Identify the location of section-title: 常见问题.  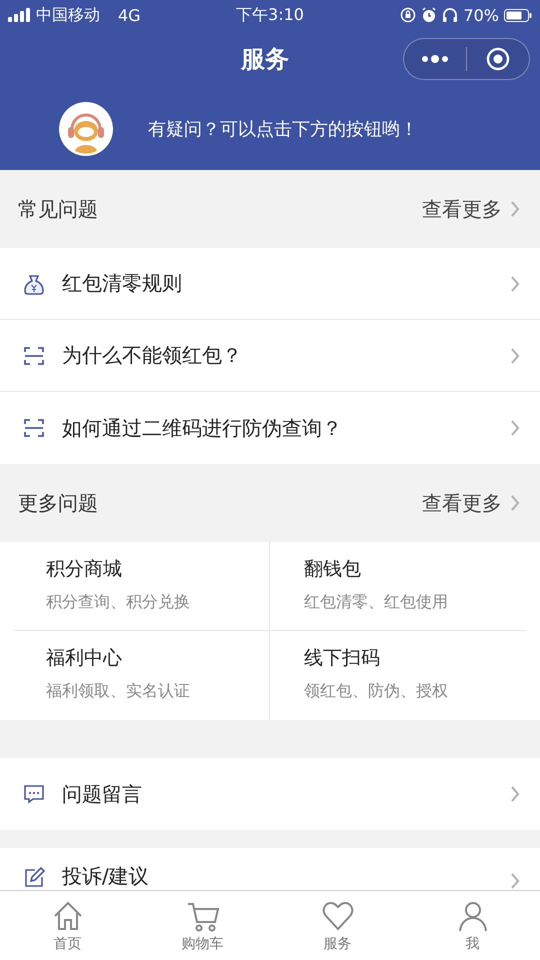
(58, 209).